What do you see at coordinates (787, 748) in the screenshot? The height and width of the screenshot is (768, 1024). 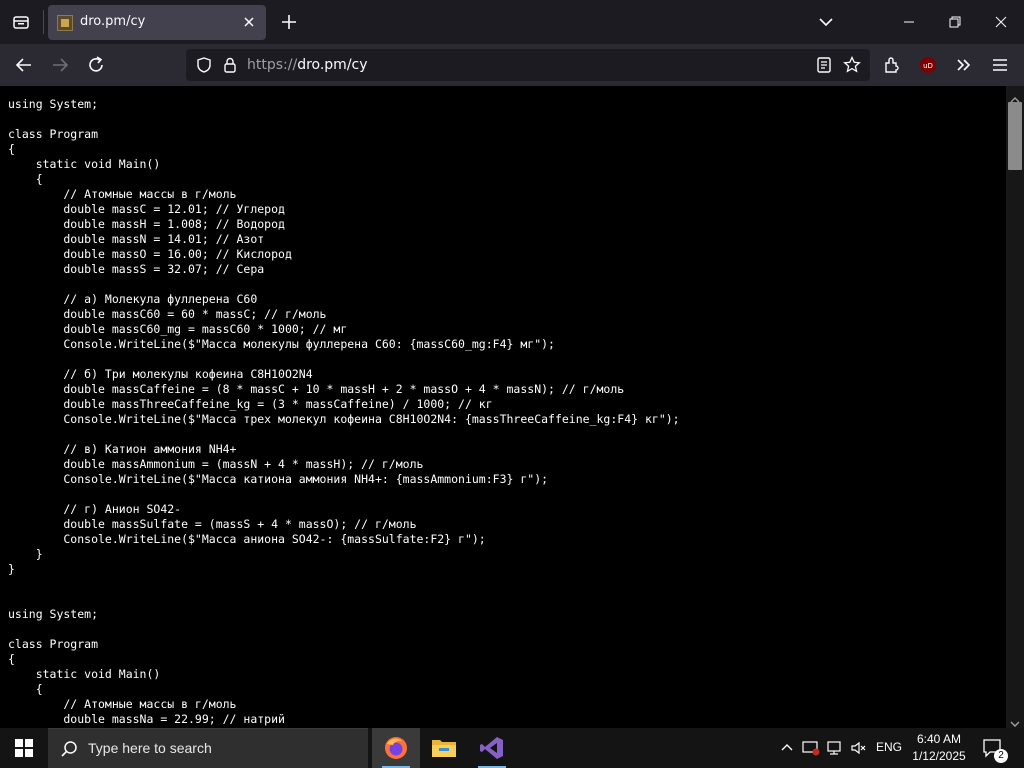 I see `chevron-up-icon` at bounding box center [787, 748].